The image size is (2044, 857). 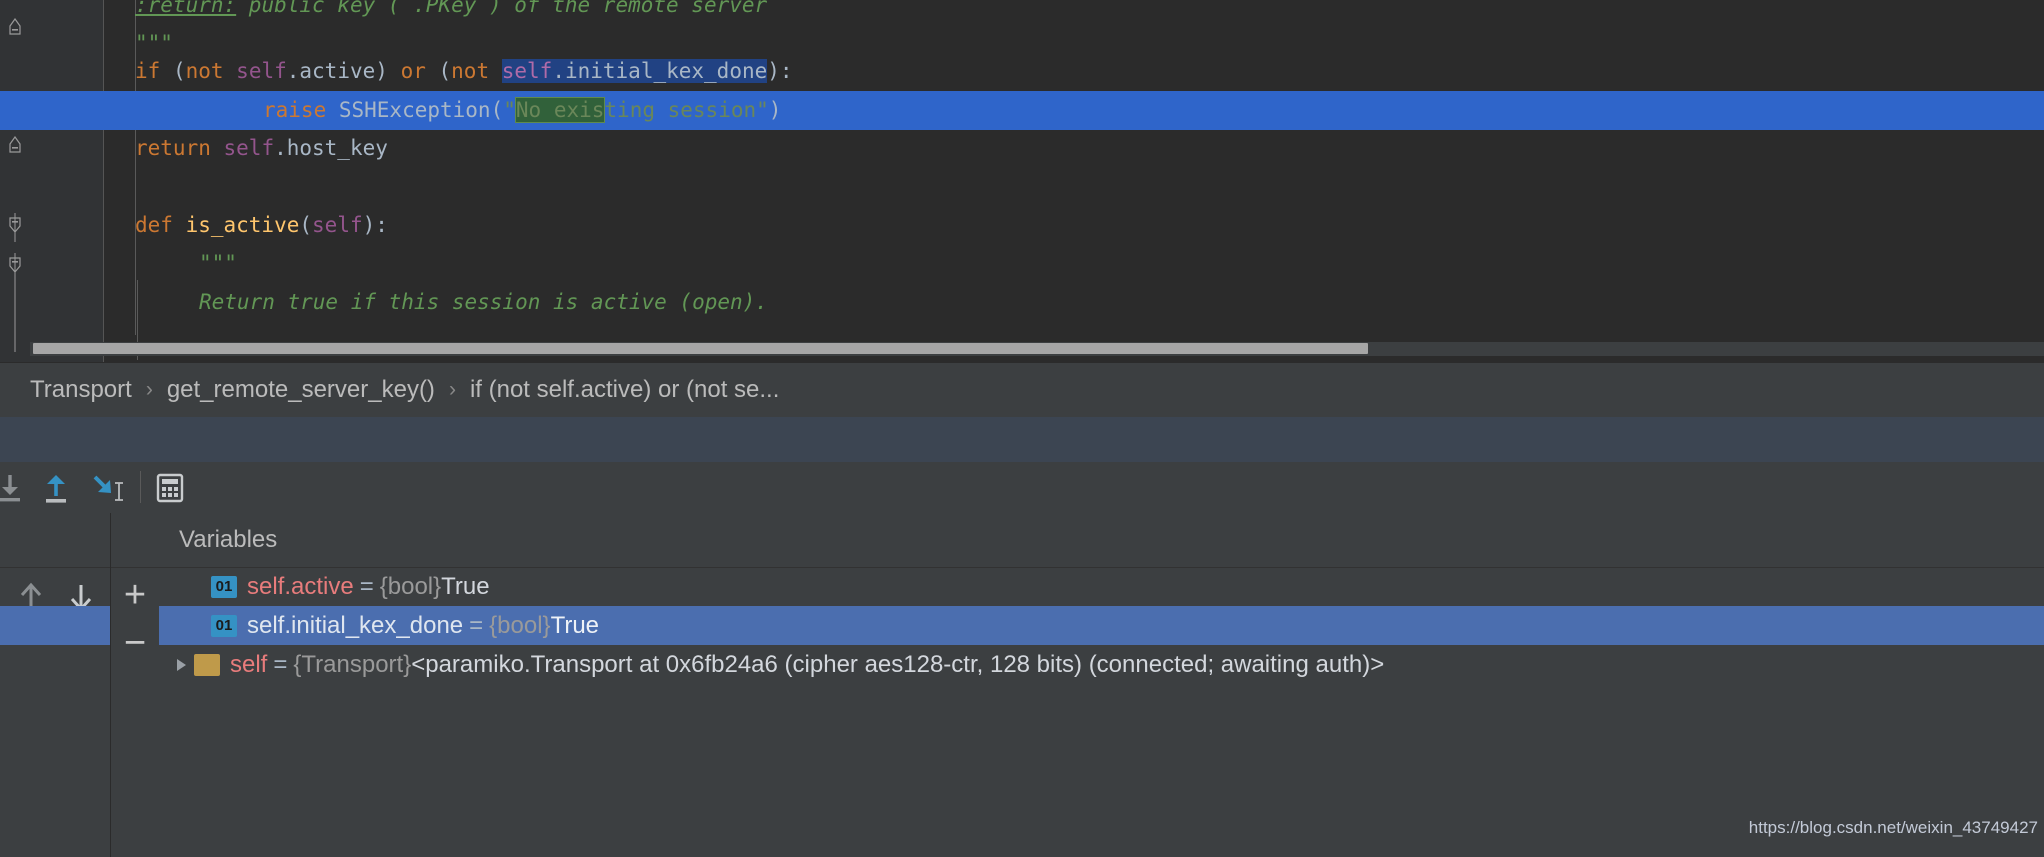 What do you see at coordinates (1022, 263) in the screenshot?
I see `code-line: """` at bounding box center [1022, 263].